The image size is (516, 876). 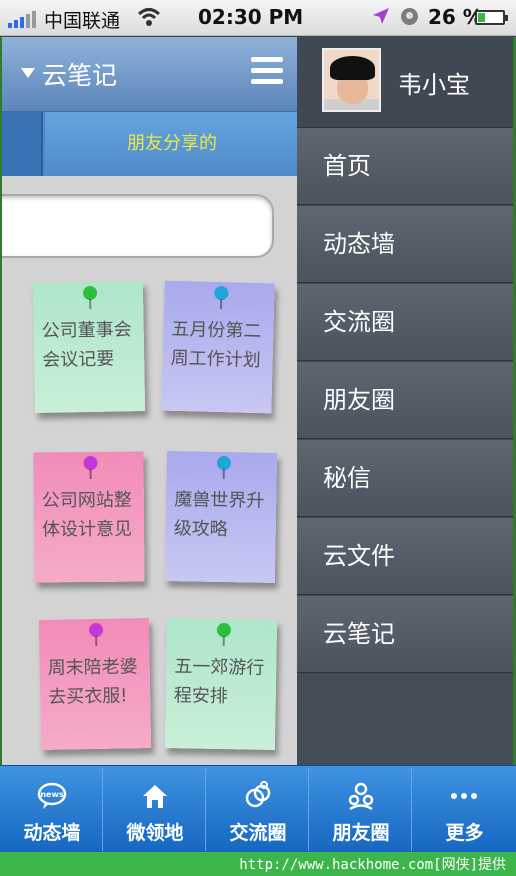 I want to click on profile-header: 韦小宝, so click(x=405, y=82).